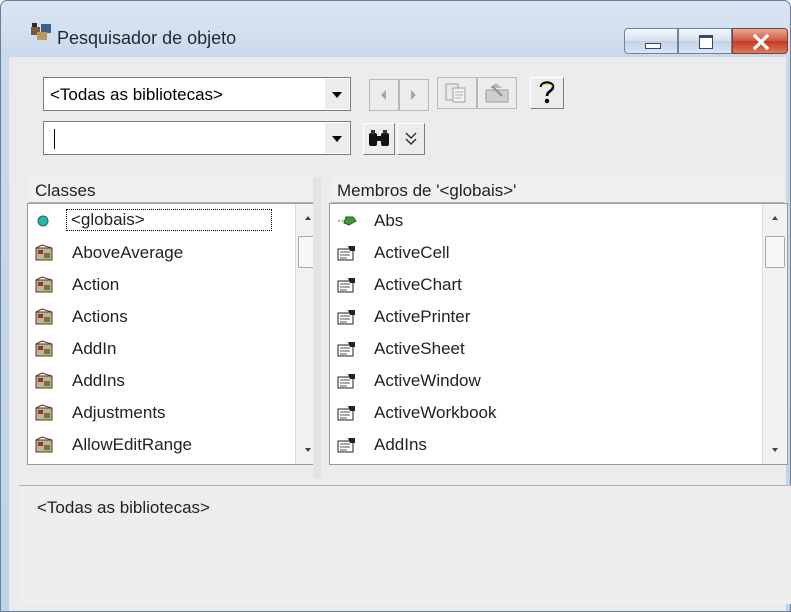  I want to click on member-item-label: ActiveWindow, so click(427, 380).